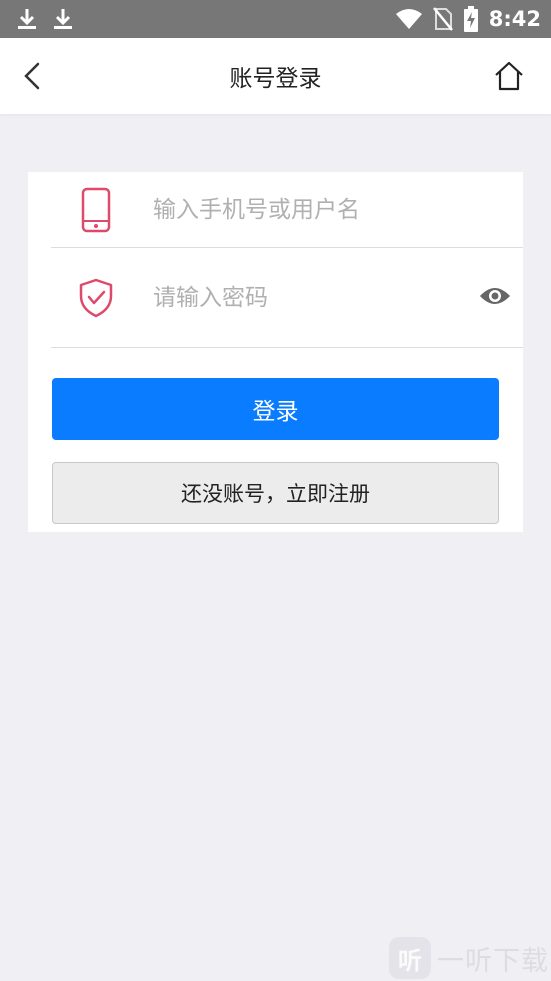 This screenshot has height=981, width=551. I want to click on wifi-icon, so click(408, 19).